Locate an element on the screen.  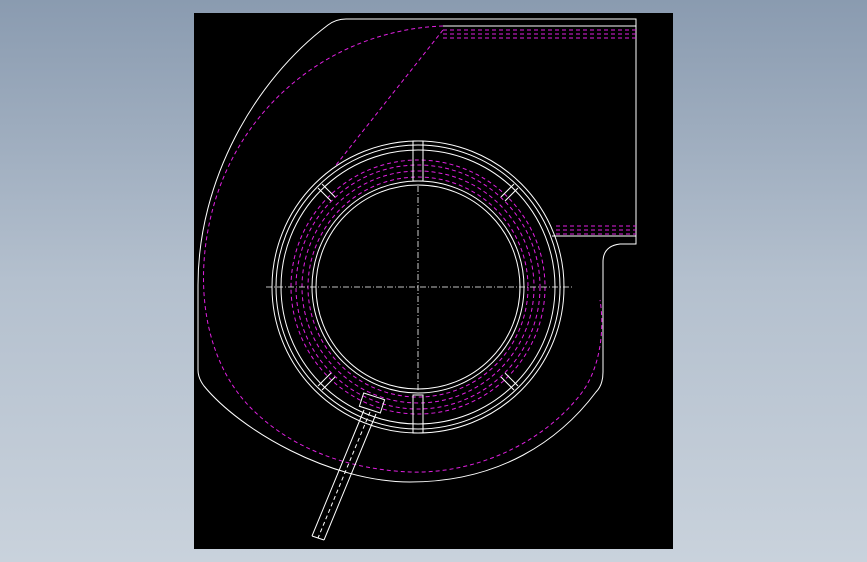
spoke-ul-b is located at coordinates (328, 190).